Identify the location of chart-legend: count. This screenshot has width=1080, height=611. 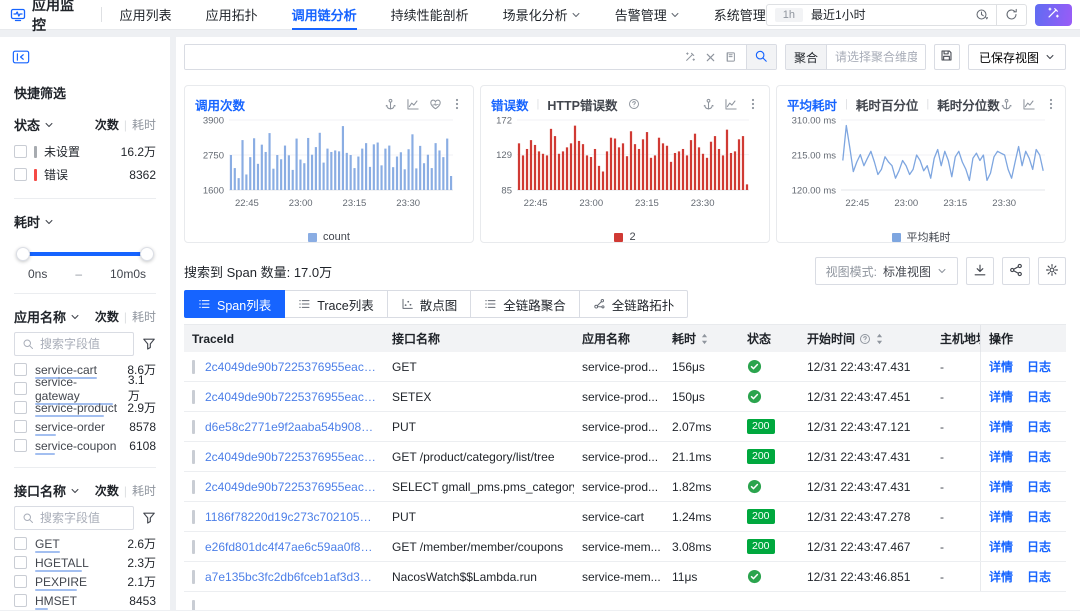
(329, 235).